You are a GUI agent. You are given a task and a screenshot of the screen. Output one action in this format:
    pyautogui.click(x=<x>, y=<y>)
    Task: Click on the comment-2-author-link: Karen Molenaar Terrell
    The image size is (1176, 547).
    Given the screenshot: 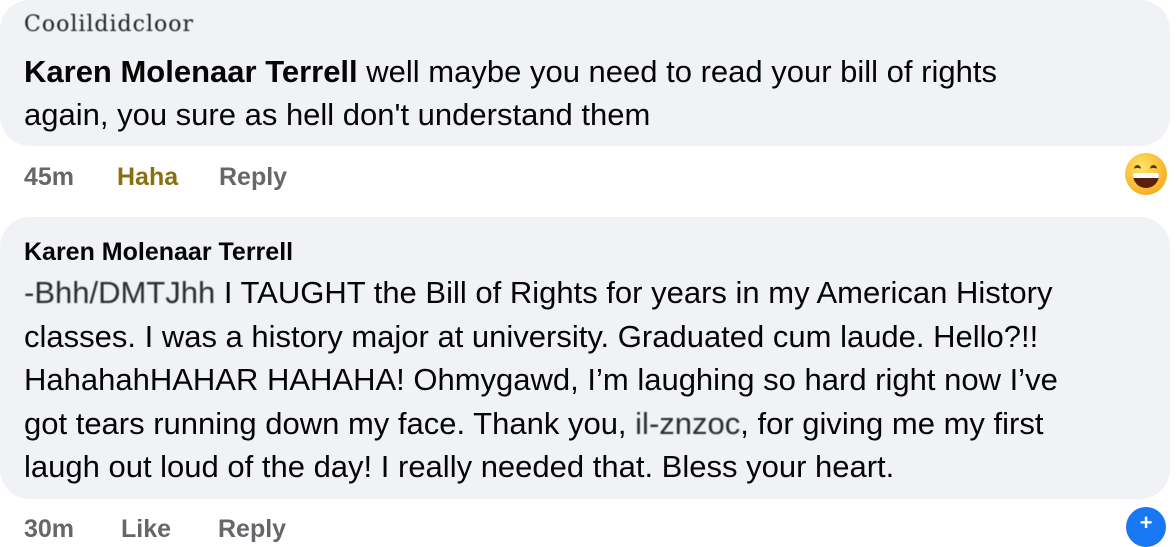 What is the action you would take?
    pyautogui.click(x=585, y=252)
    